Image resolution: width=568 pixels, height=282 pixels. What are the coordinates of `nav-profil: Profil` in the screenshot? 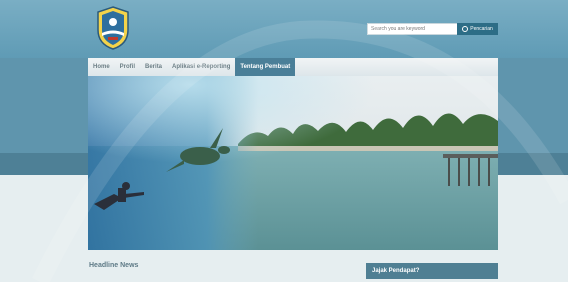 It's located at (127, 67).